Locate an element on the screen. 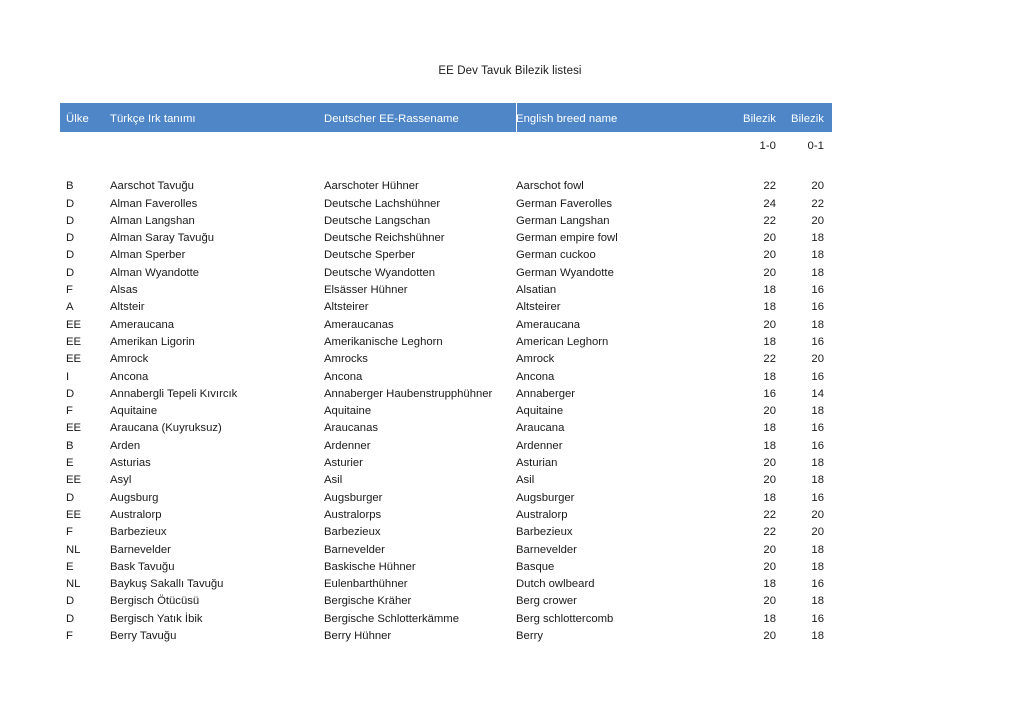 This screenshot has height=721, width=1020. column-header-ring-2: Bilezik is located at coordinates (808, 117).